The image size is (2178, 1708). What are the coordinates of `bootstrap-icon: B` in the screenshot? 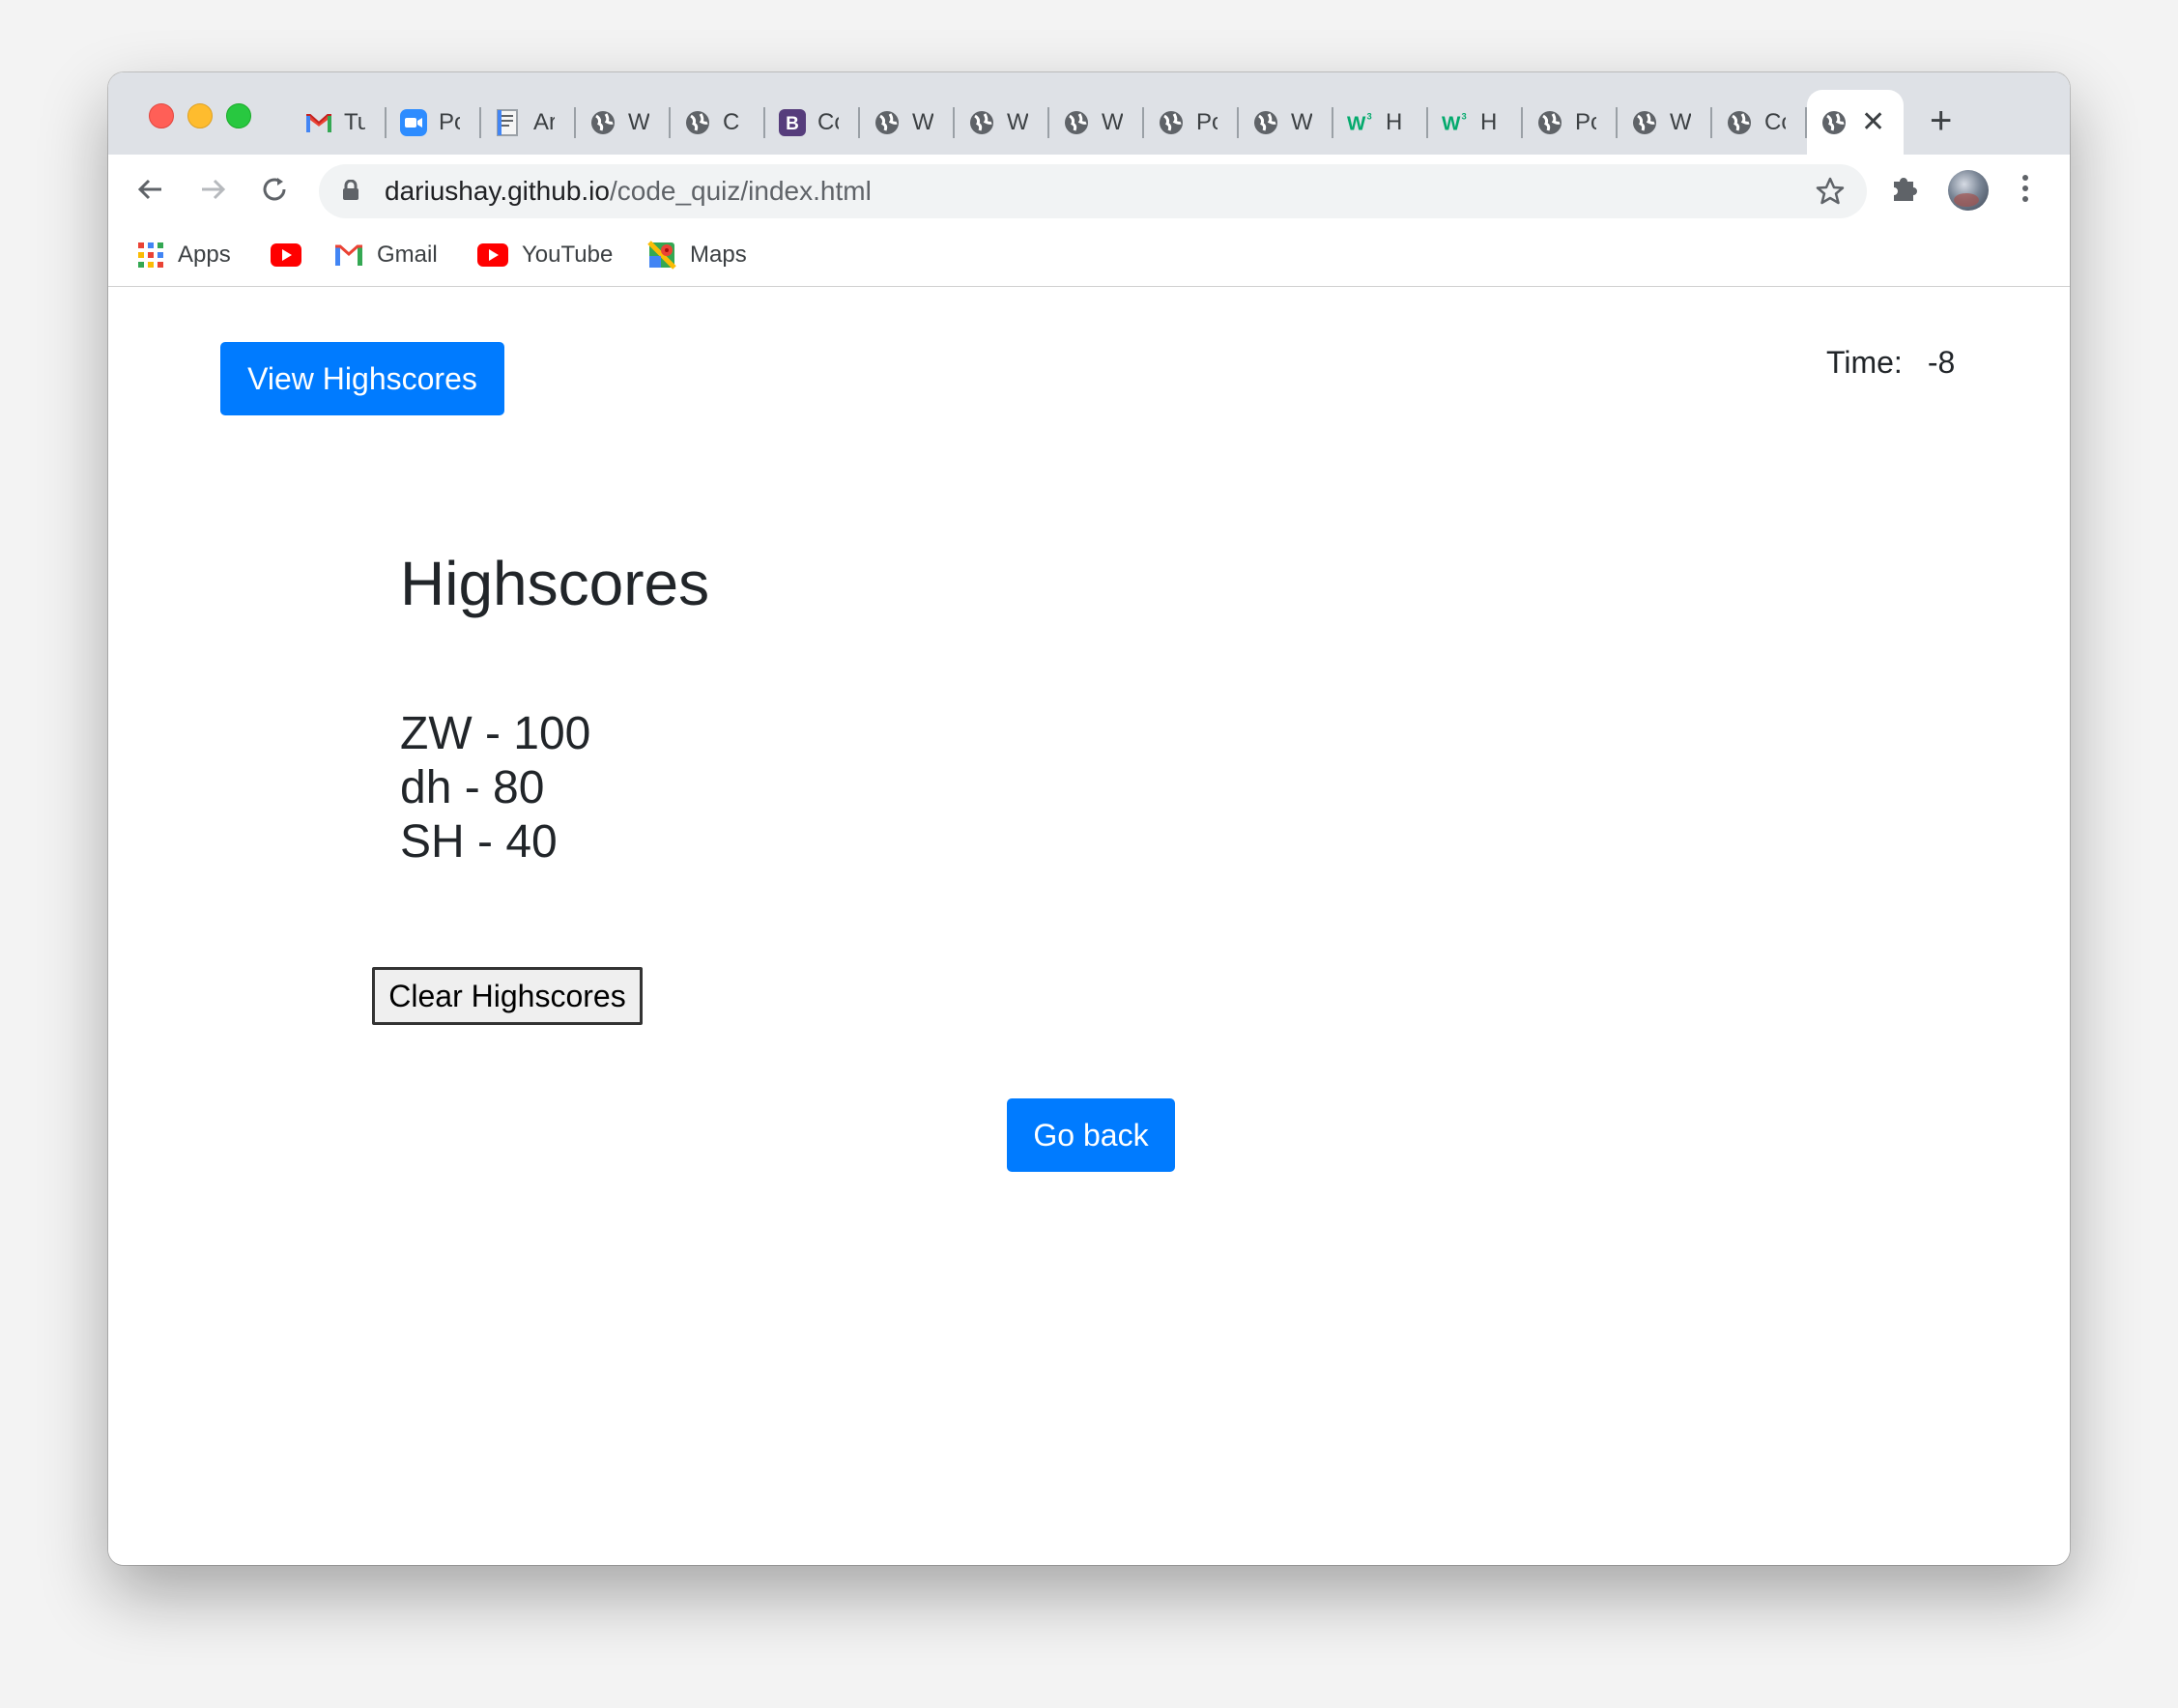 It's located at (792, 122).